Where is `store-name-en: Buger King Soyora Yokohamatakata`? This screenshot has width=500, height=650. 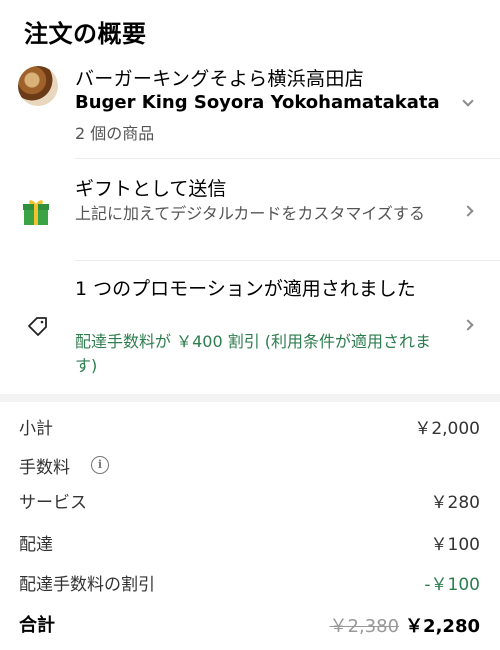 store-name-en: Buger King Soyora Yokohamatakata is located at coordinates (257, 102).